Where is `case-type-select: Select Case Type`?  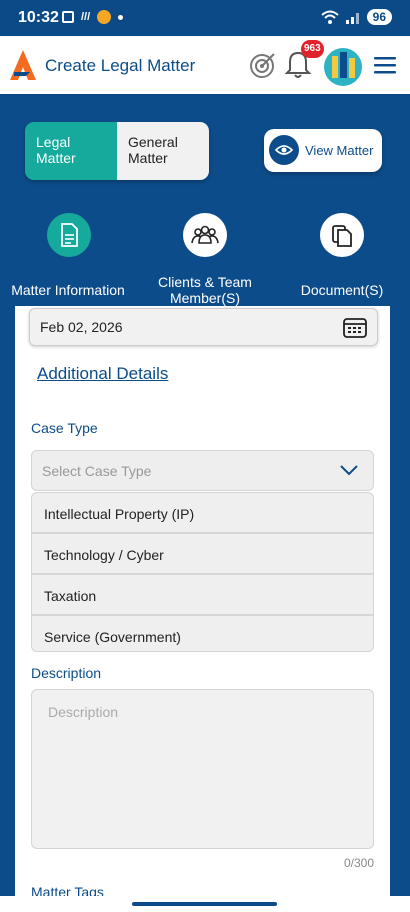
case-type-select: Select Case Type is located at coordinates (202, 470).